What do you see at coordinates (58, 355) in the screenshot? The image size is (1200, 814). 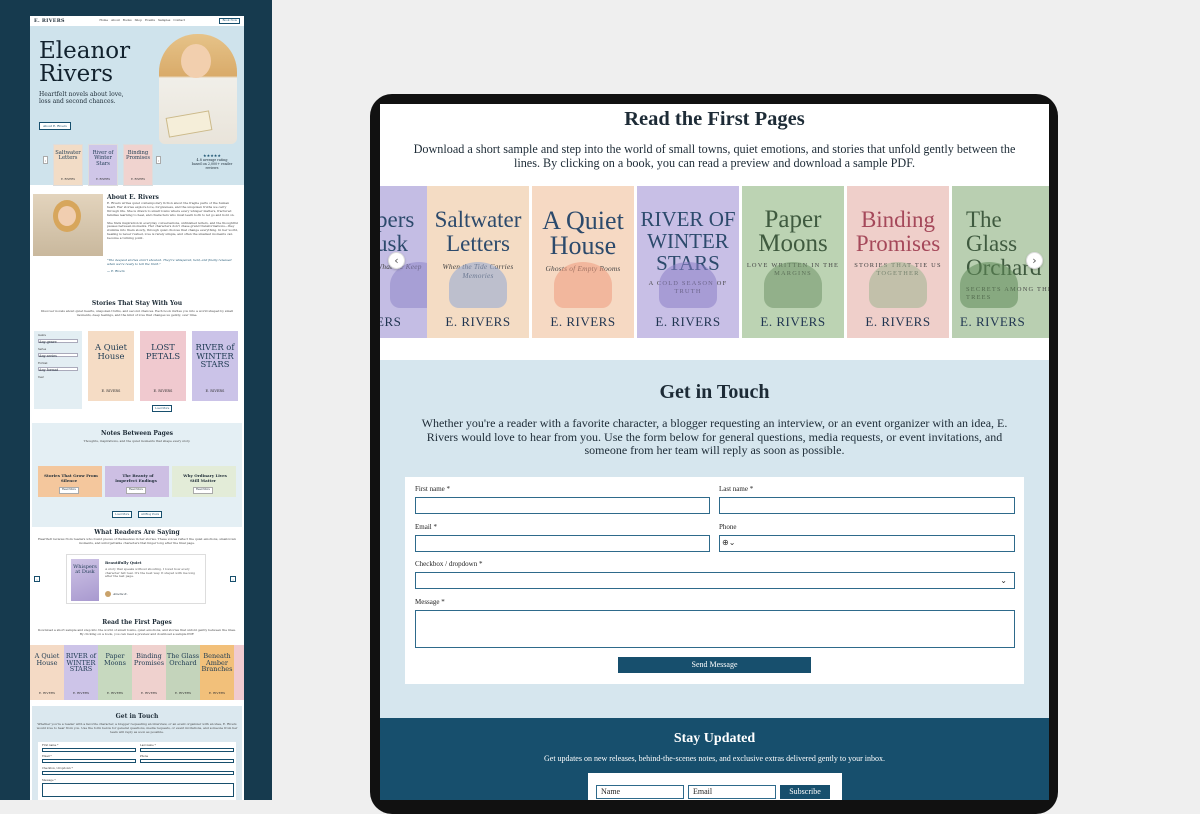 I see `filter-select: Any series` at bounding box center [58, 355].